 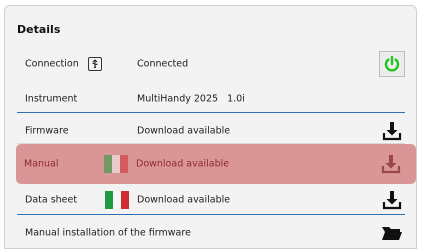 I want to click on manual-download-button, so click(x=391, y=164).